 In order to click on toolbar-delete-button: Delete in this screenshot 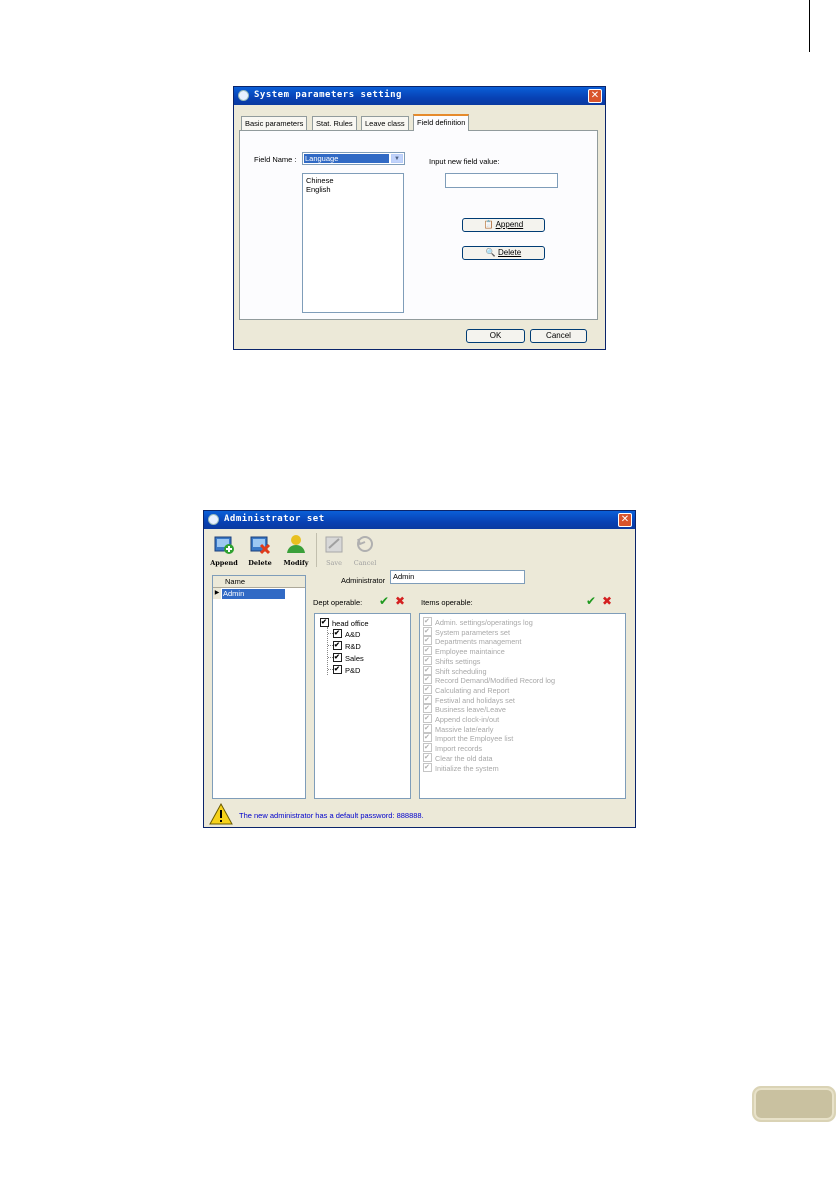, I will do `click(260, 552)`.